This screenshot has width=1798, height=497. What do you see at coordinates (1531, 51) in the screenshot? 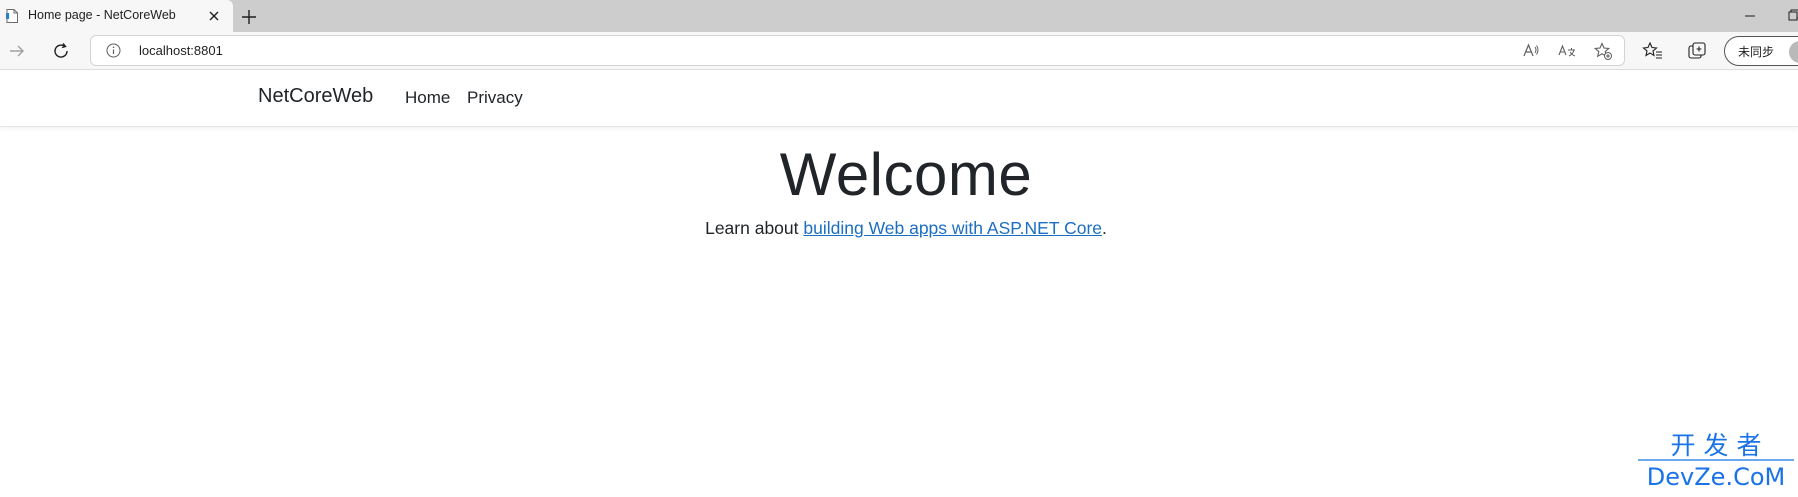
I see `read-aloud-icon` at bounding box center [1531, 51].